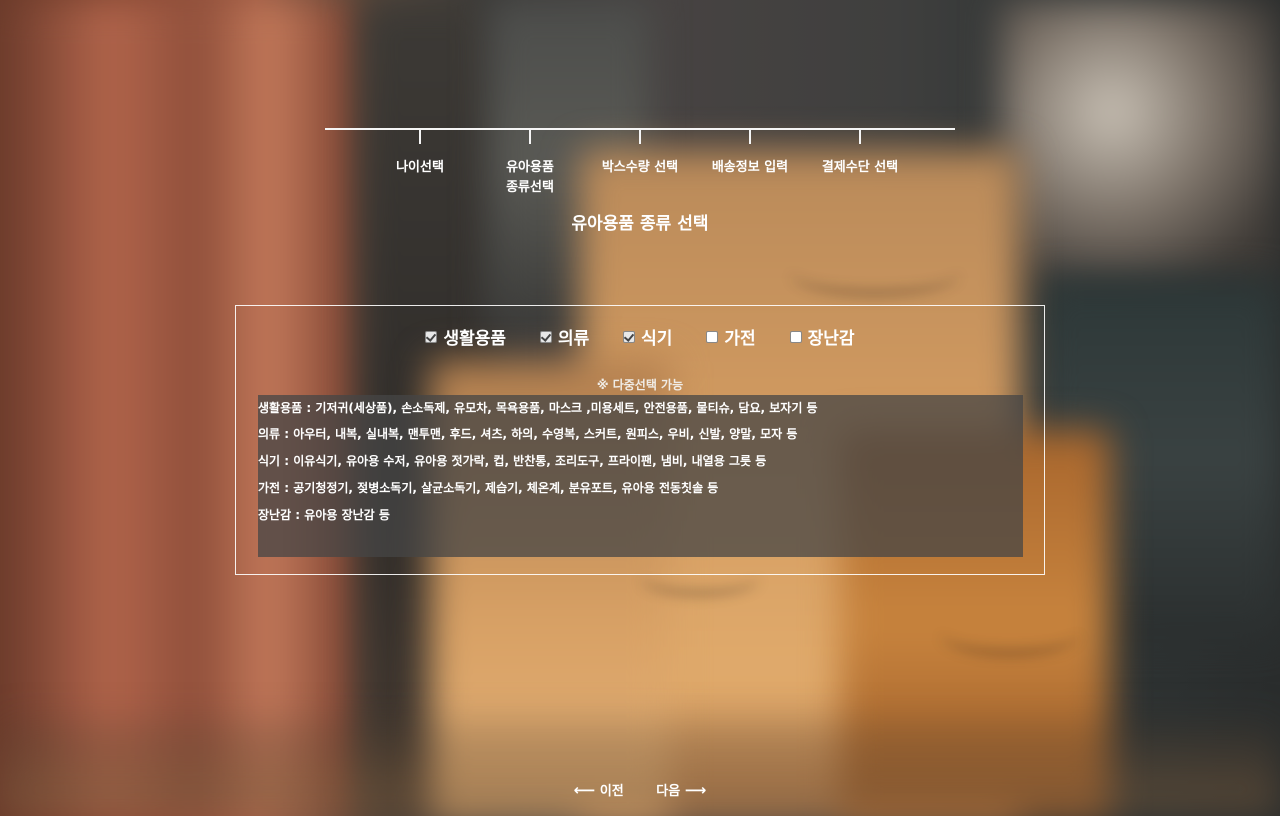  What do you see at coordinates (324, 515) in the screenshot?
I see `description-toys: 장난감 : 유아용 장난감 등` at bounding box center [324, 515].